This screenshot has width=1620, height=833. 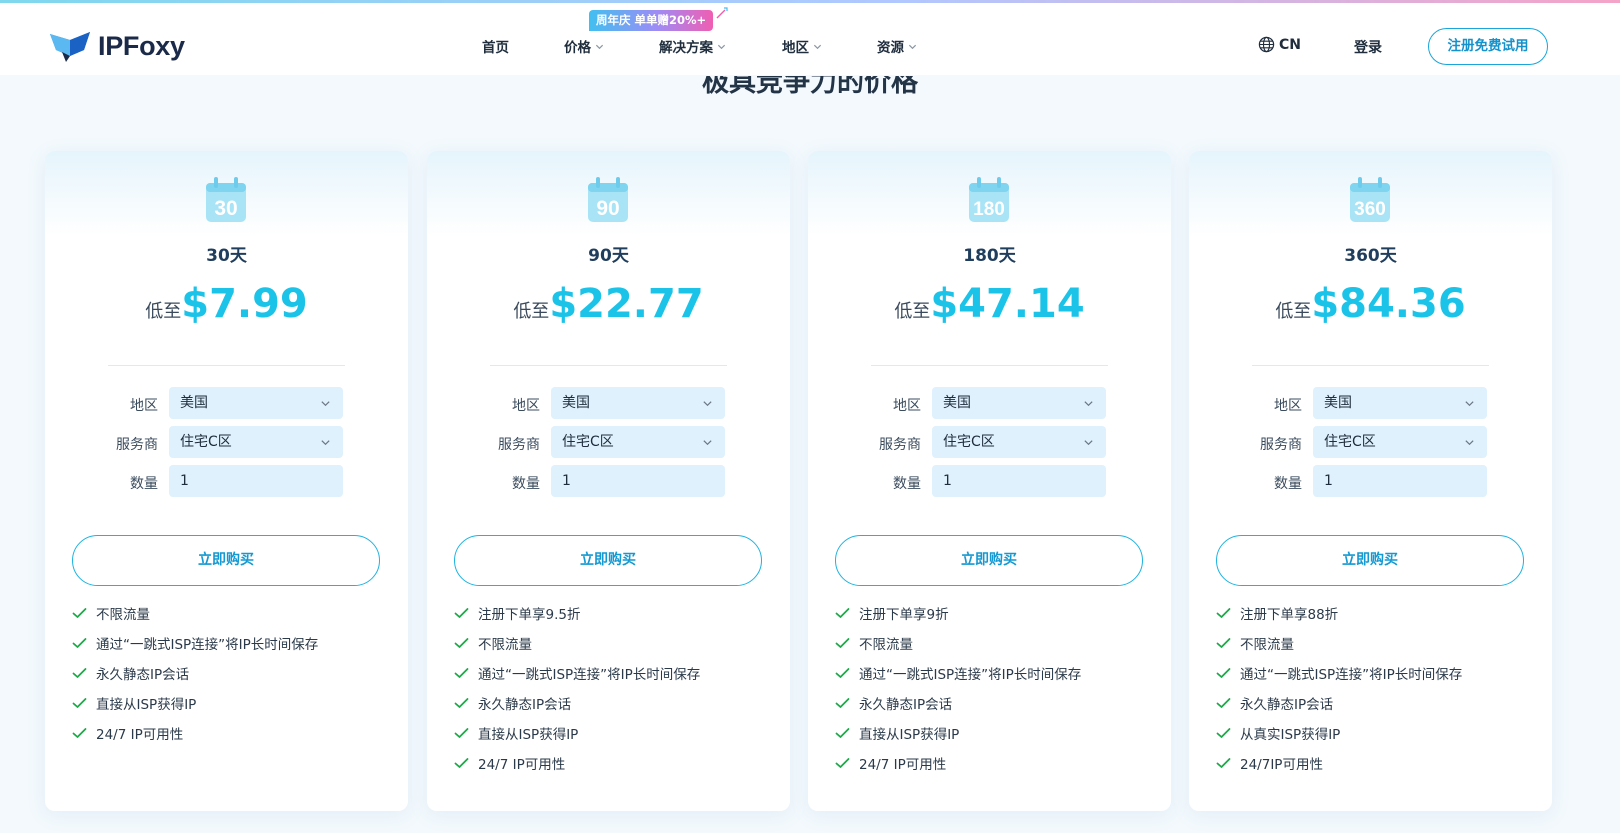 What do you see at coordinates (1376, 763) in the screenshot?
I see `feature-item: 24/7IP可用性` at bounding box center [1376, 763].